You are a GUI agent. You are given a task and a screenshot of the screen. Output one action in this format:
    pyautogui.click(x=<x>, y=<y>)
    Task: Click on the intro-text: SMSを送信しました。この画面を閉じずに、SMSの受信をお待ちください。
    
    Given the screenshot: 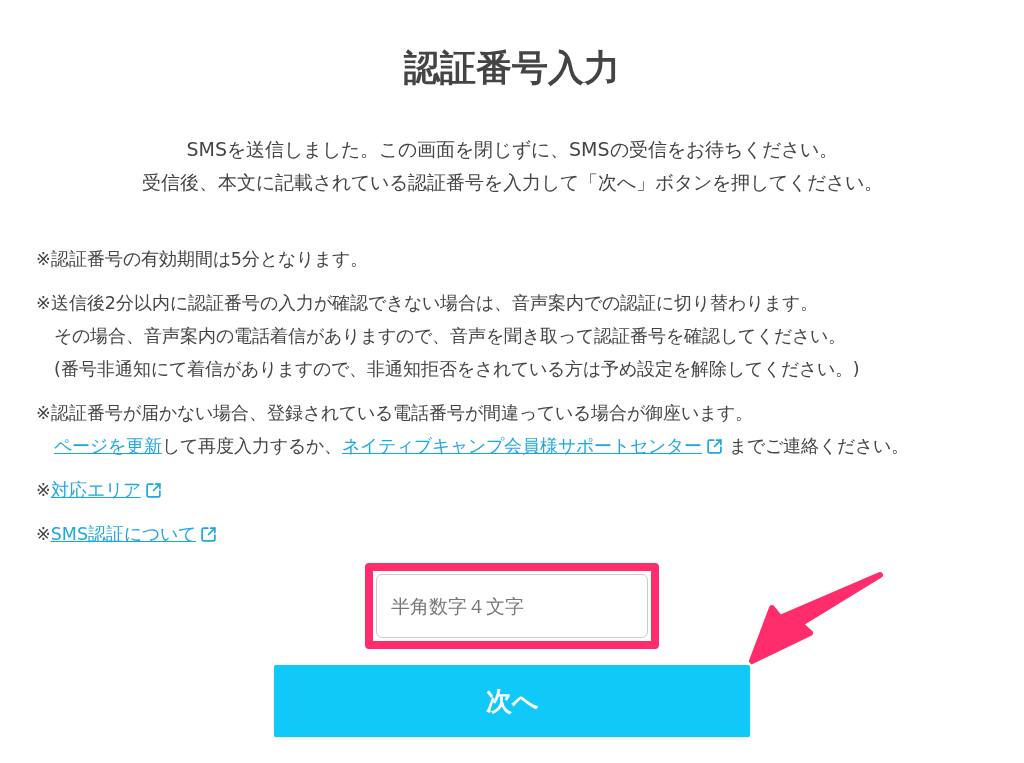 What is the action you would take?
    pyautogui.click(x=512, y=149)
    